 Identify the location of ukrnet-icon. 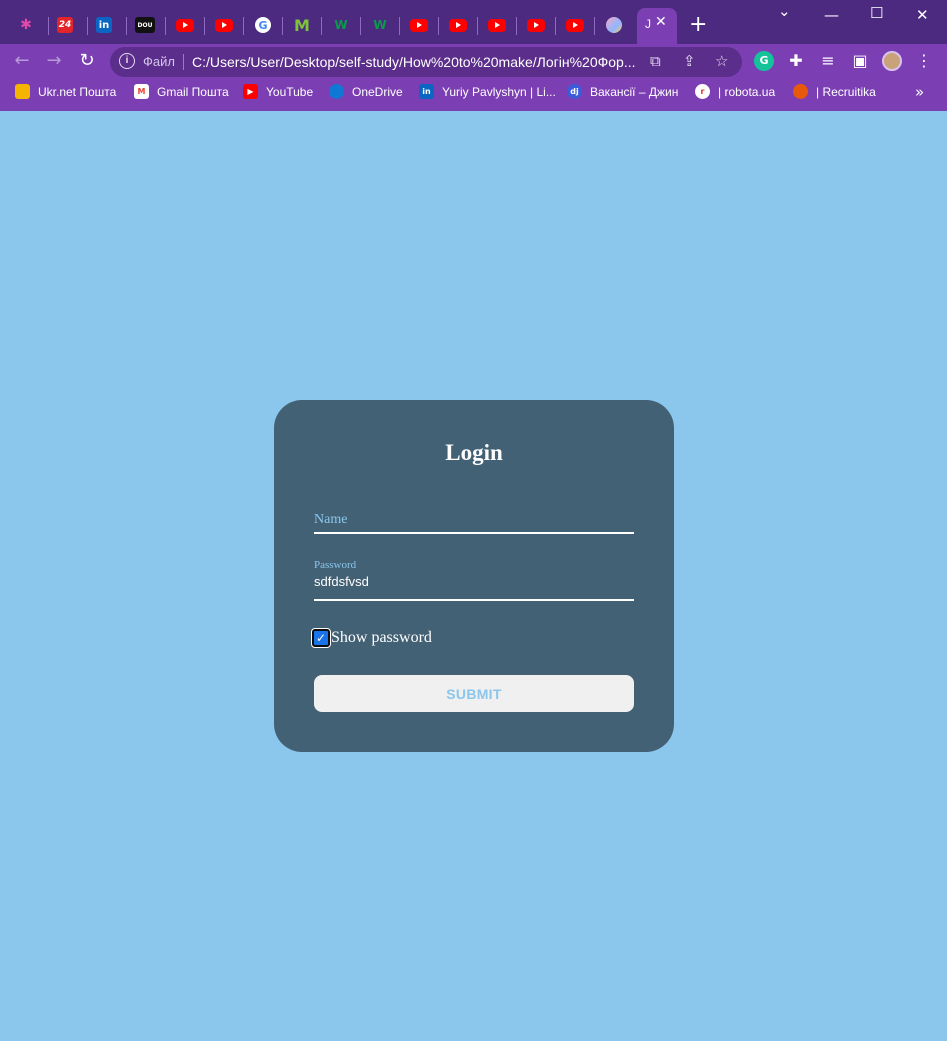
(22, 91).